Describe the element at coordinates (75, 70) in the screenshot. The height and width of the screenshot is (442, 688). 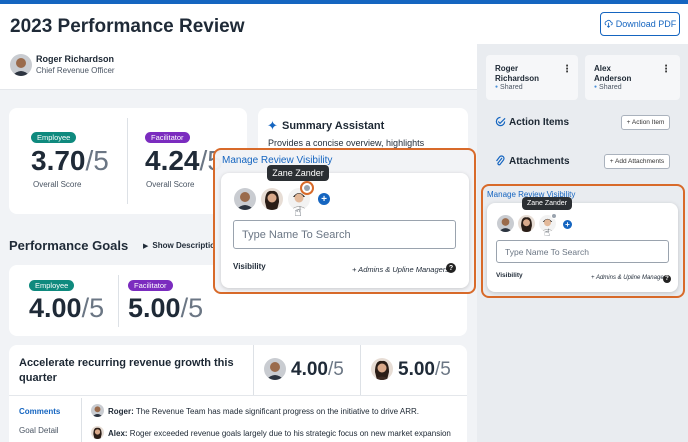
I see `person-role: Chief Revenue Officer` at that location.